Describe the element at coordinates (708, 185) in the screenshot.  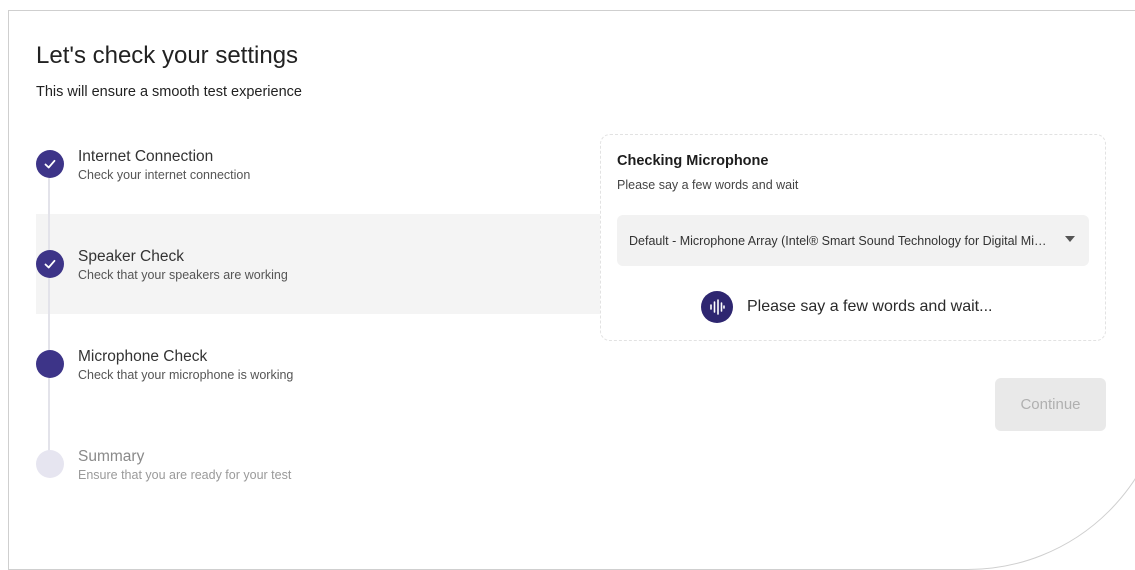
I see `card-subtitle: Please say a few words and wait` at that location.